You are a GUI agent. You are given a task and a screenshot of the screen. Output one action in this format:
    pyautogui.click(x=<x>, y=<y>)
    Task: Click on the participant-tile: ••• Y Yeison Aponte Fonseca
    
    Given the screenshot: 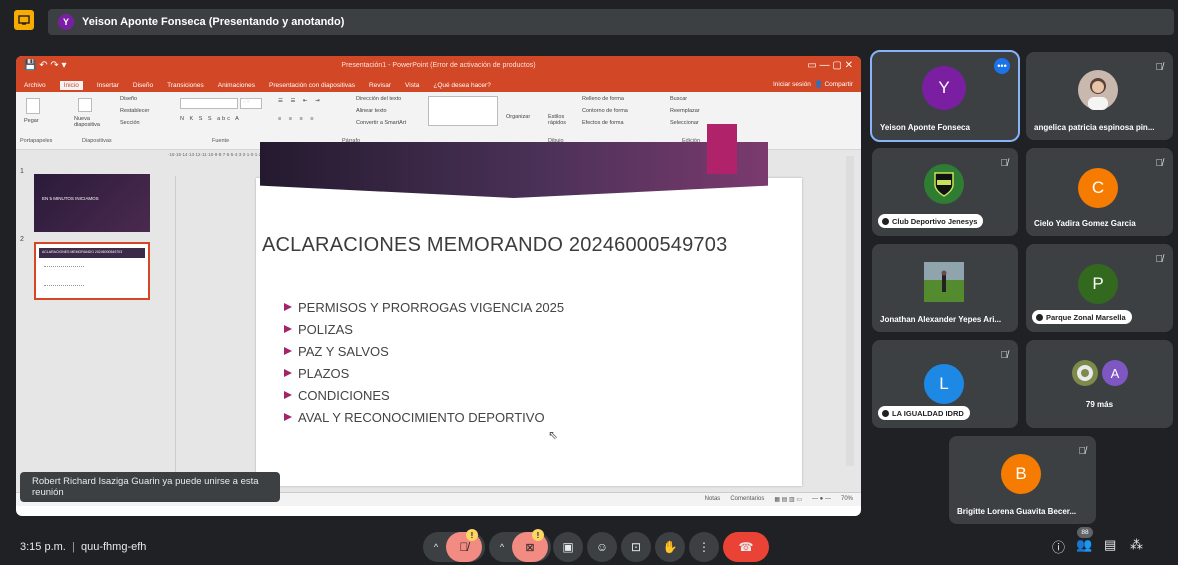 What is the action you would take?
    pyautogui.click(x=945, y=96)
    